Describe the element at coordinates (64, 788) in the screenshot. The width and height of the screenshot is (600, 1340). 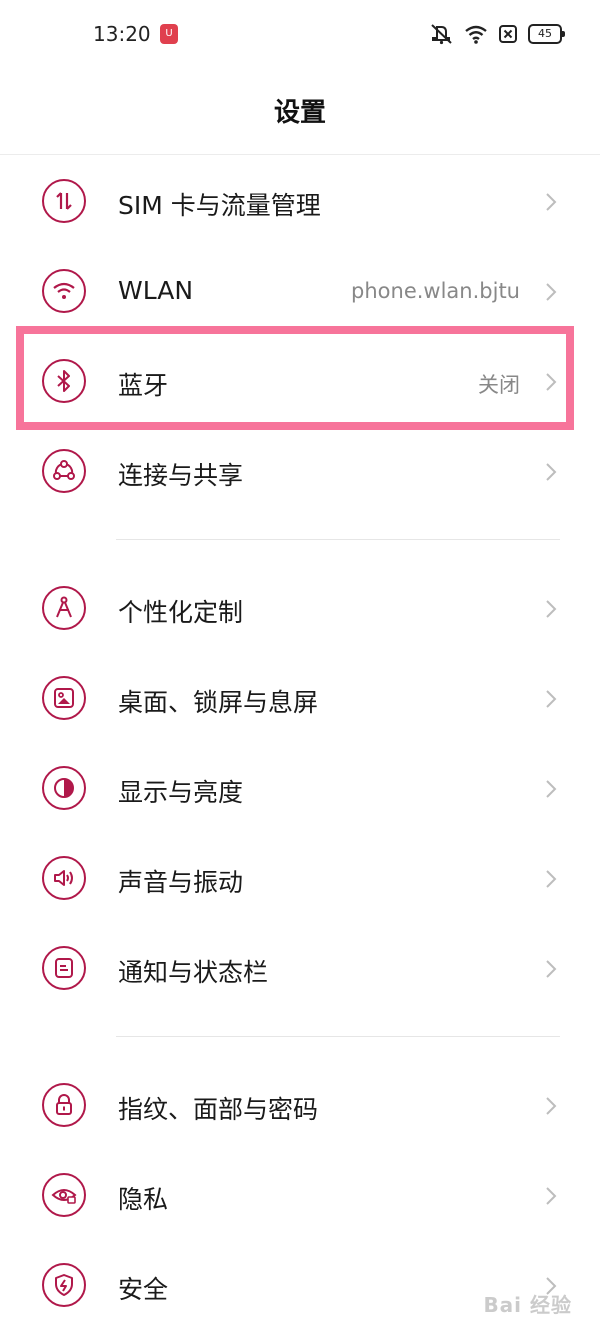
I see `brightness-icon` at that location.